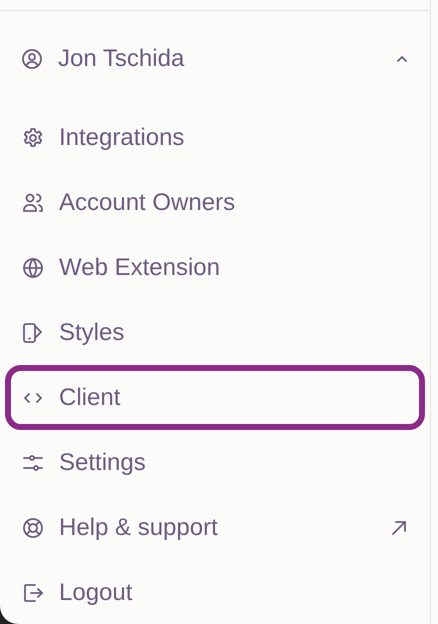 This screenshot has height=624, width=438. What do you see at coordinates (32, 58) in the screenshot?
I see `user-icon` at bounding box center [32, 58].